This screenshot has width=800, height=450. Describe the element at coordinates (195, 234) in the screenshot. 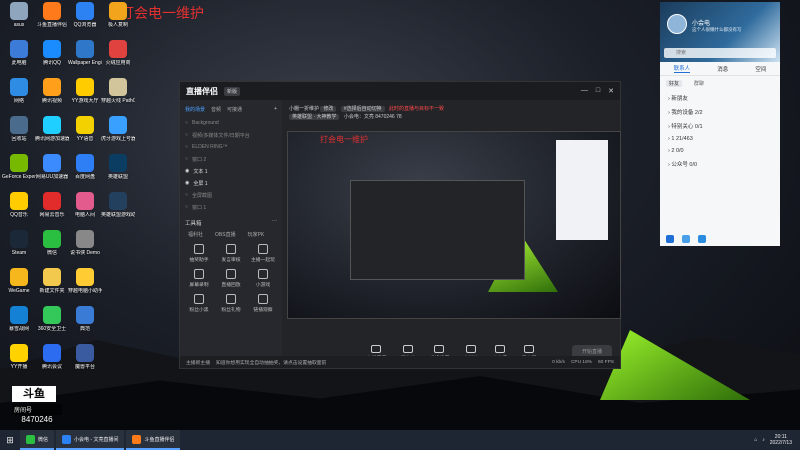

I see `tab-welfare: 福利社` at that location.